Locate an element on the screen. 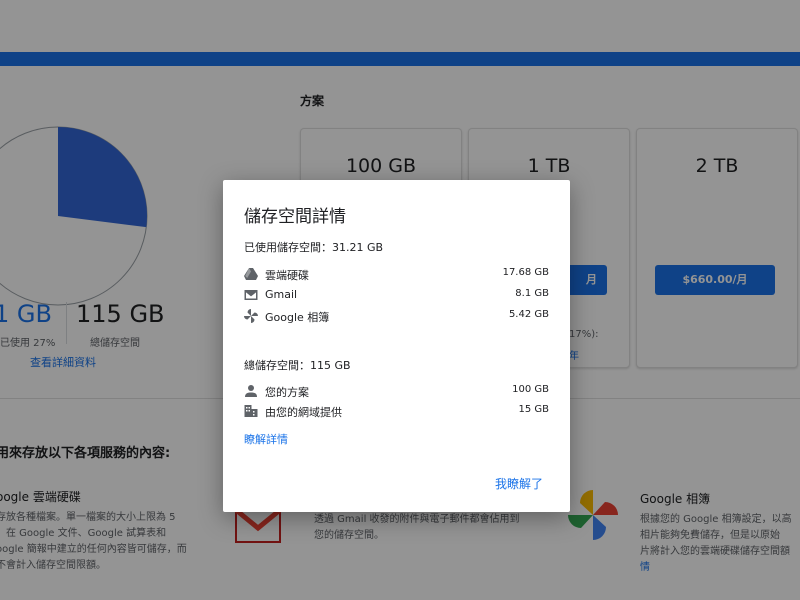 Image resolution: width=800 pixels, height=600 pixels. gmail-icon is located at coordinates (251, 295).